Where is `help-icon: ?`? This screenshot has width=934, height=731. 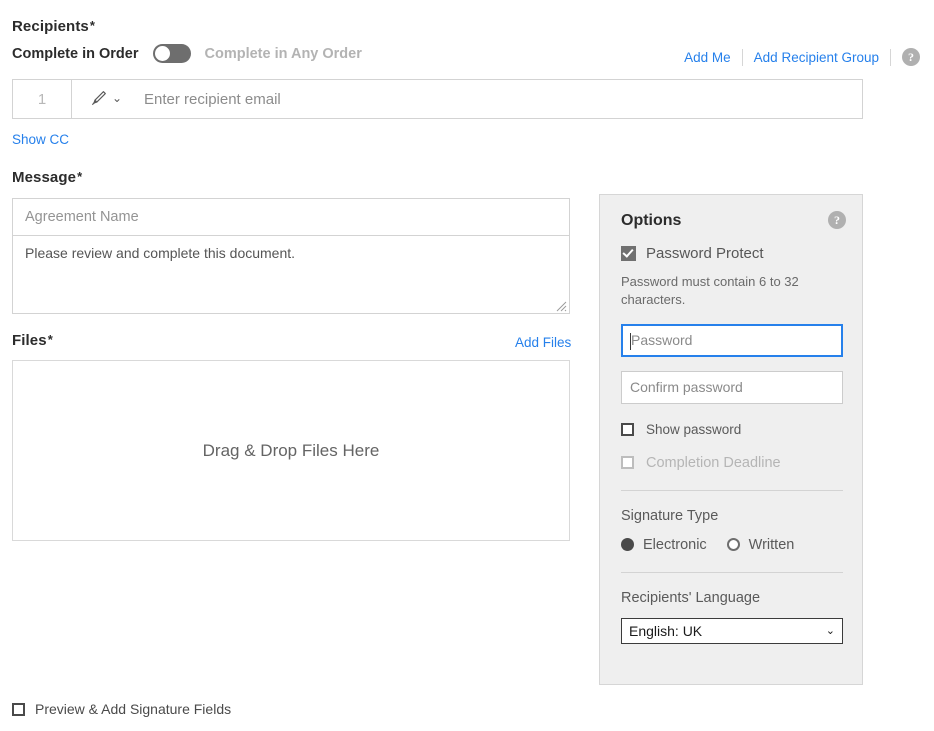 help-icon: ? is located at coordinates (911, 57).